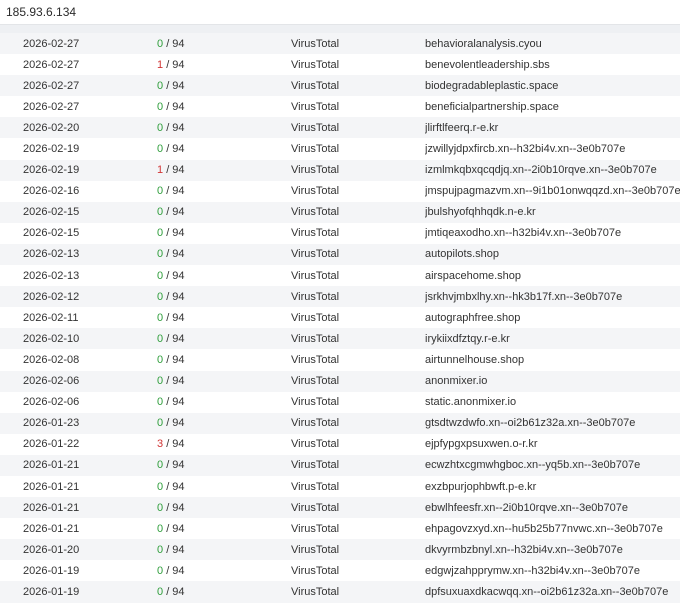 This screenshot has width=680, height=603. Describe the element at coordinates (340, 28) in the screenshot. I see `header-divider` at that location.